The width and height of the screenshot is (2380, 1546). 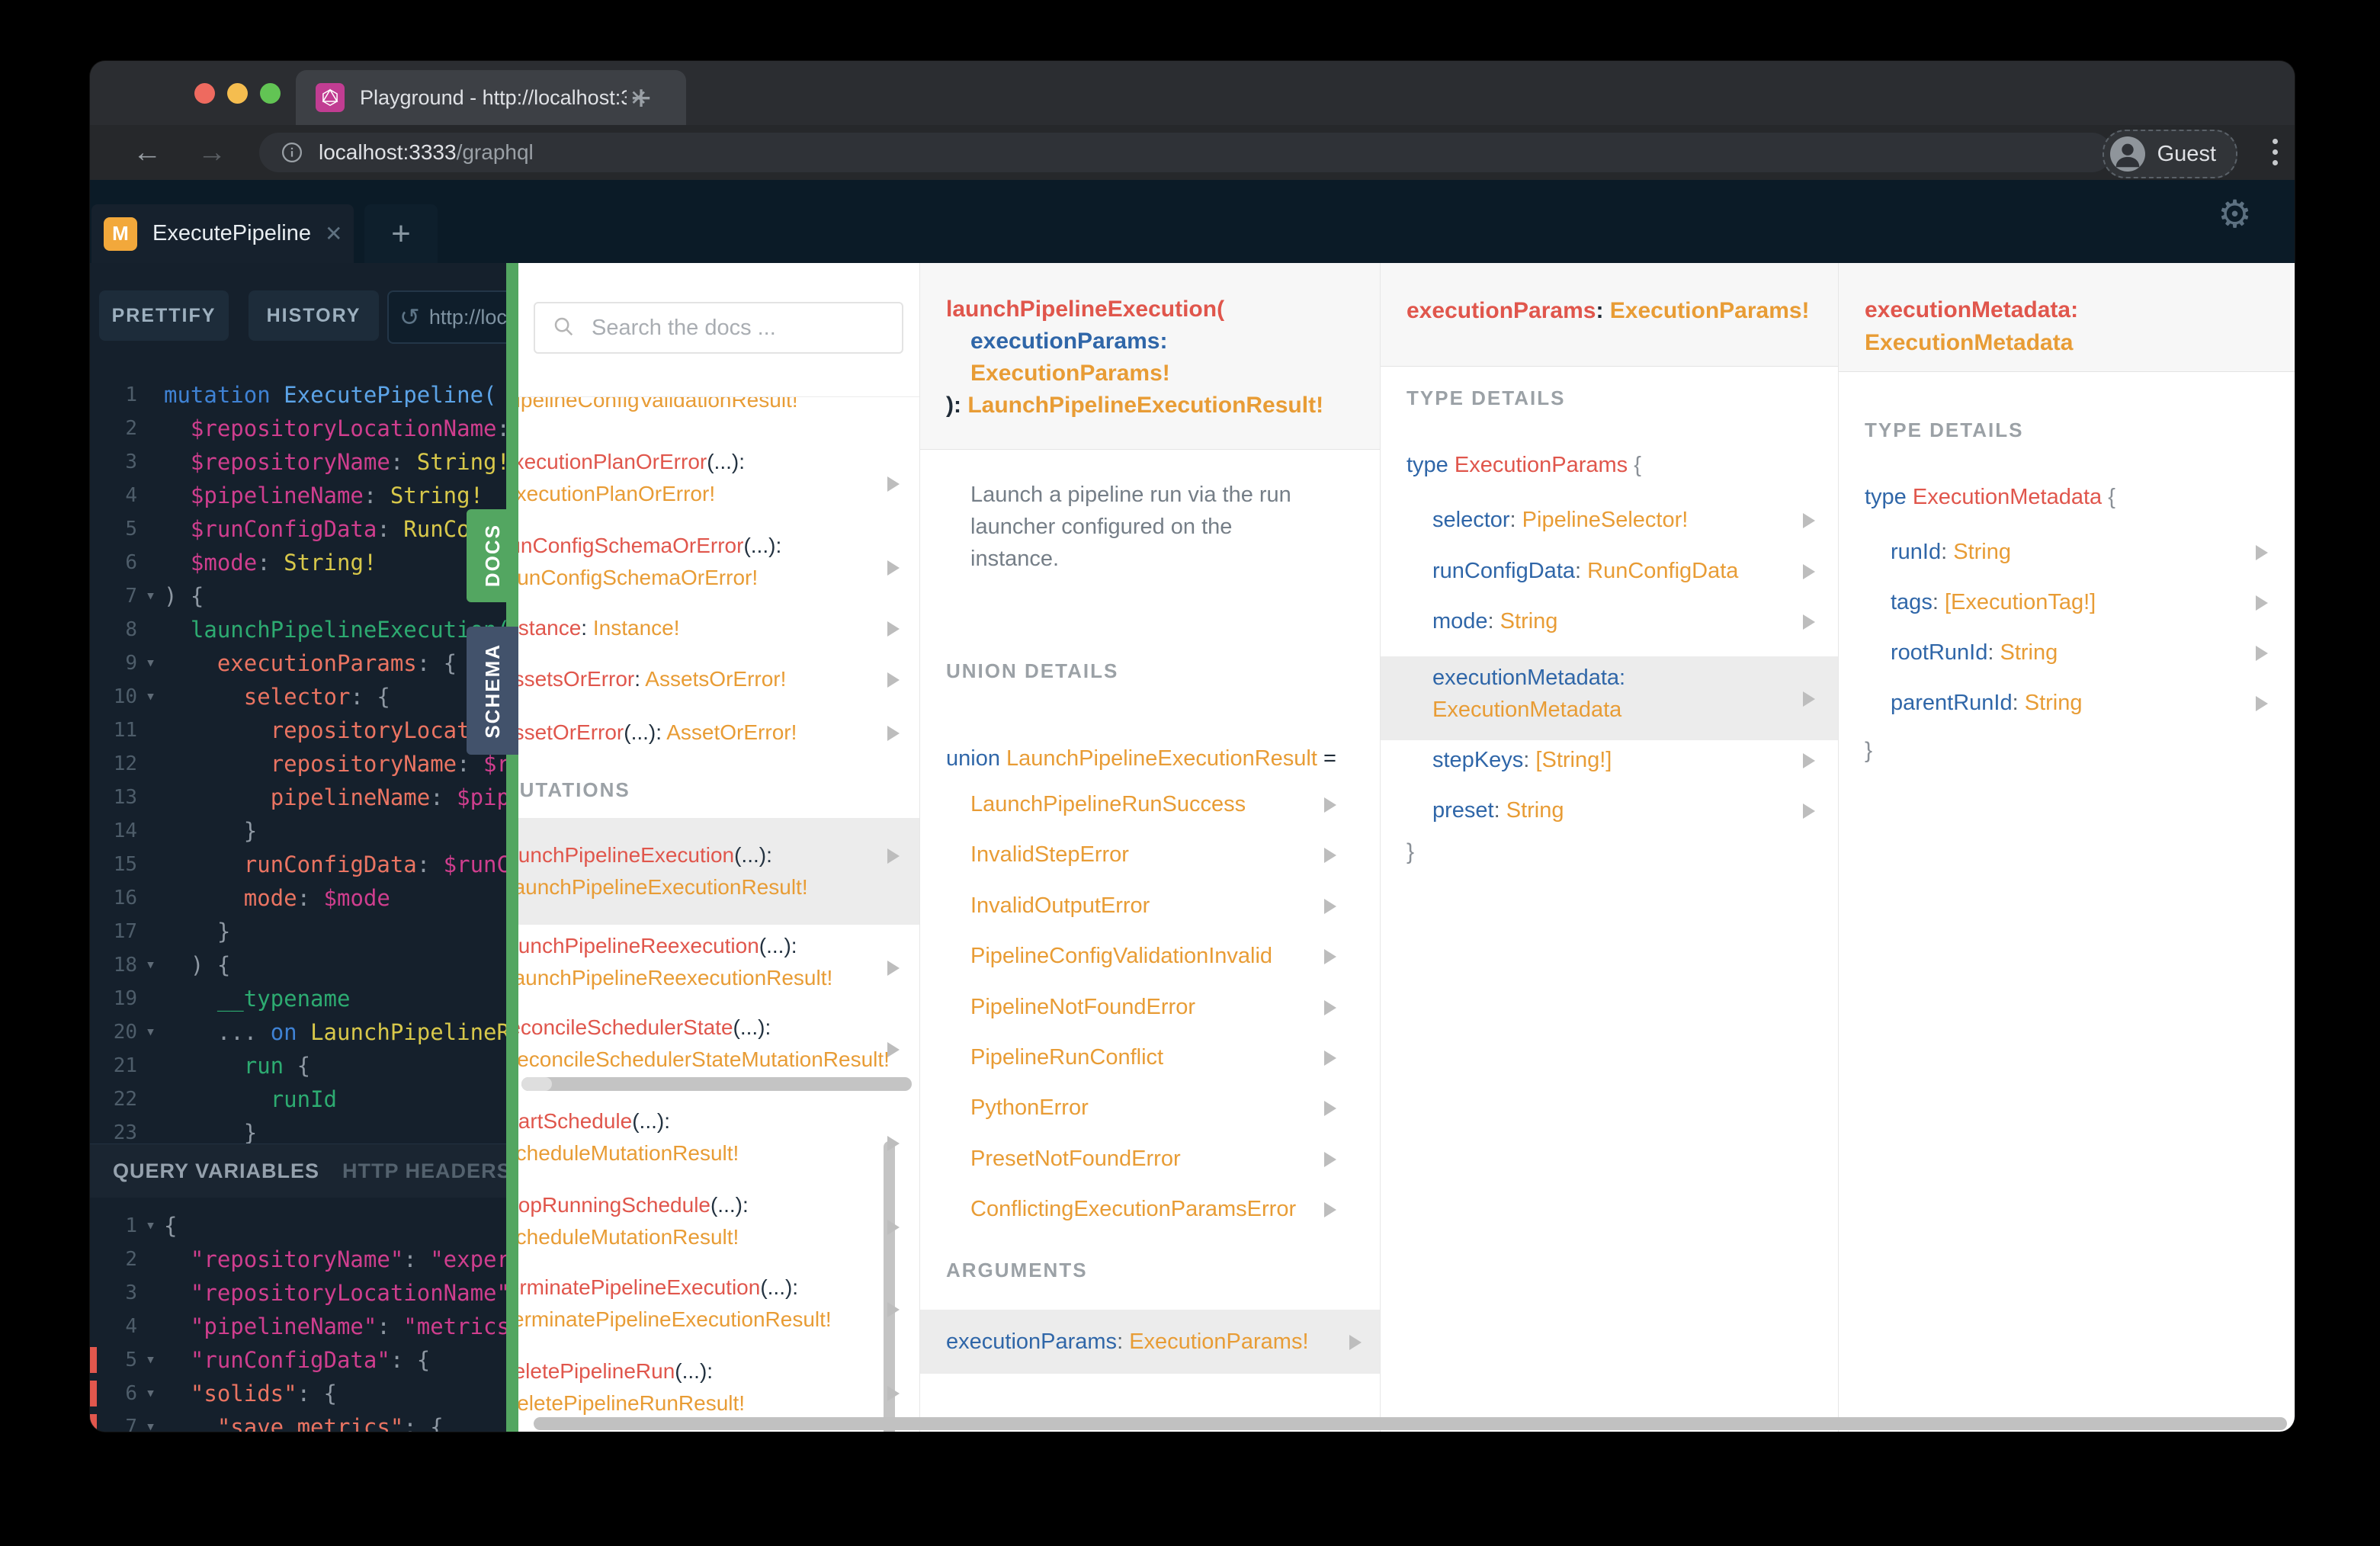 What do you see at coordinates (150, 1293) in the screenshot?
I see `fold-arrow` at bounding box center [150, 1293].